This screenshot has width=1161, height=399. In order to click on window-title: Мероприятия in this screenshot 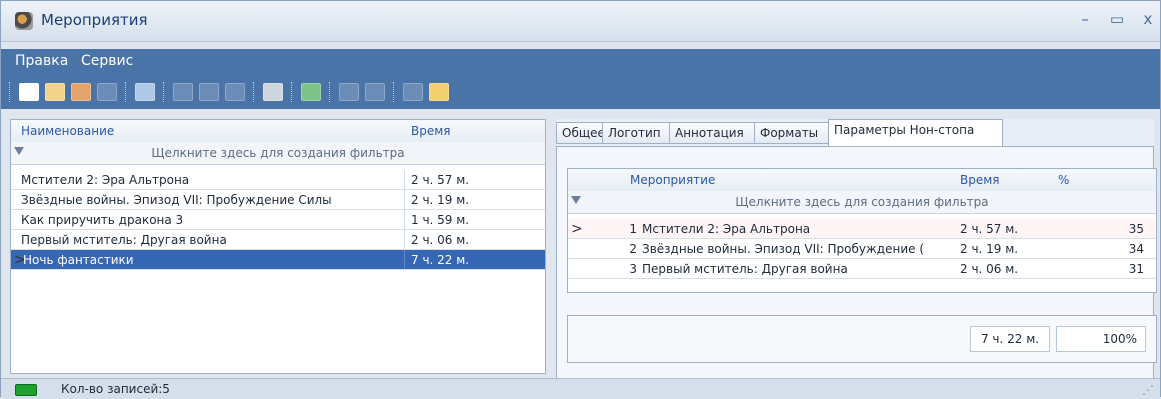, I will do `click(94, 20)`.